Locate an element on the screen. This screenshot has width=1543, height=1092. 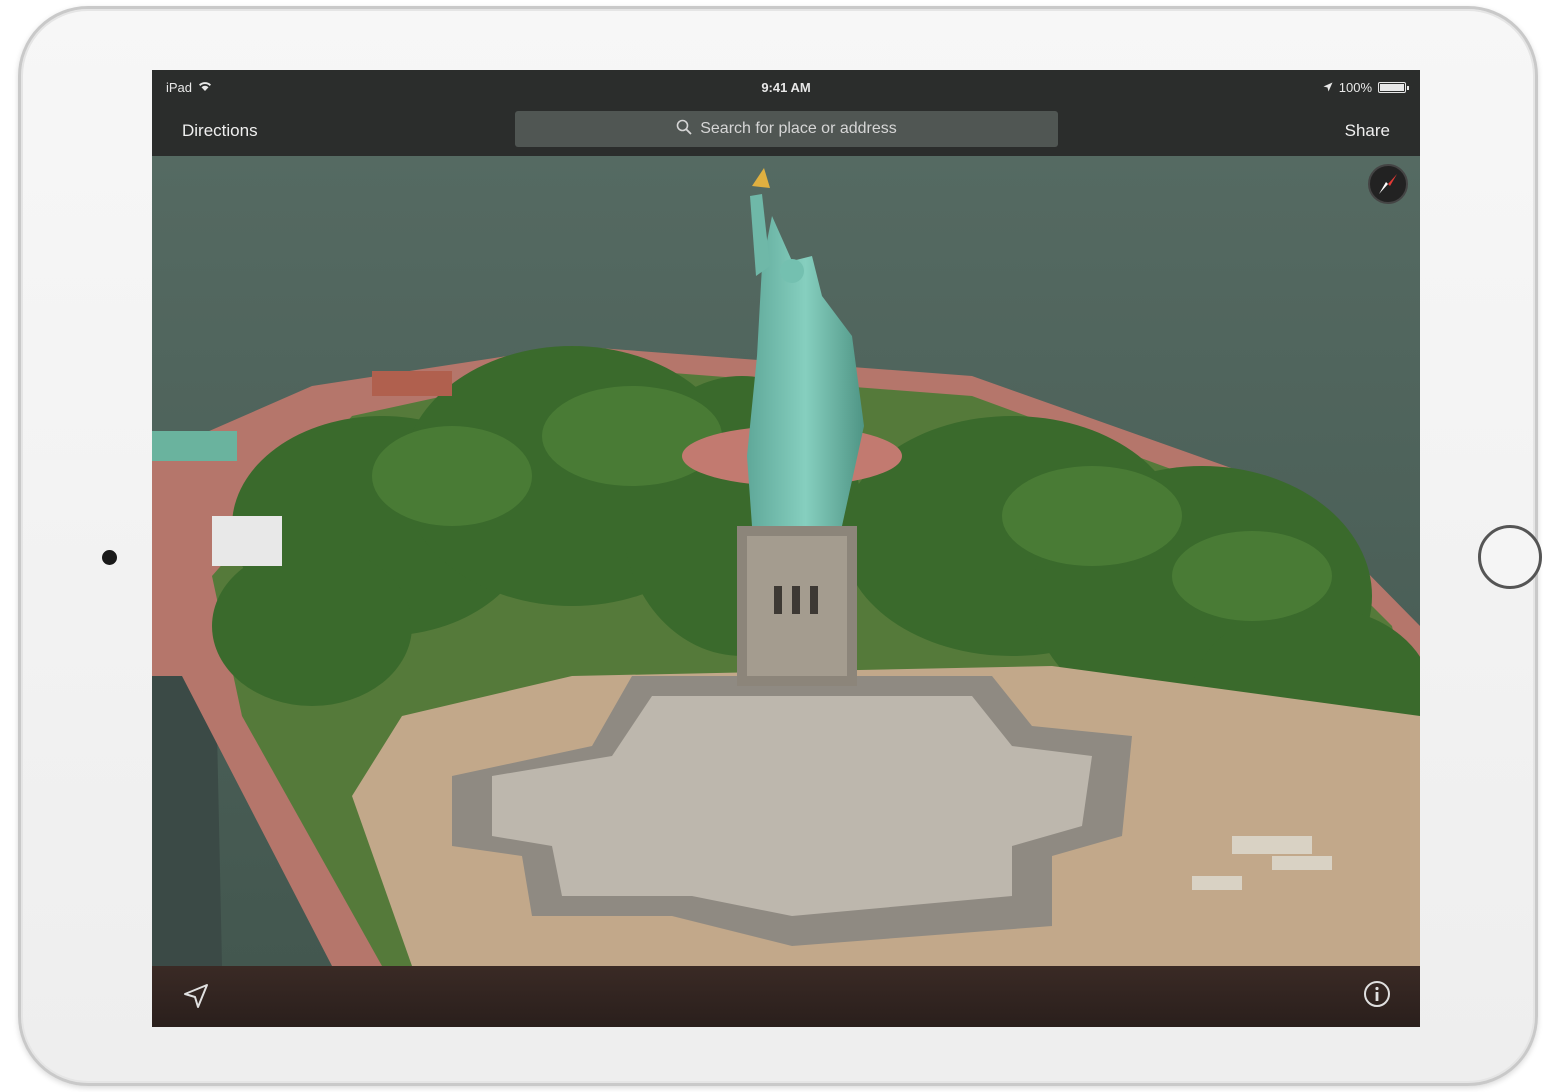
search-field: Search for place or address is located at coordinates (786, 129).